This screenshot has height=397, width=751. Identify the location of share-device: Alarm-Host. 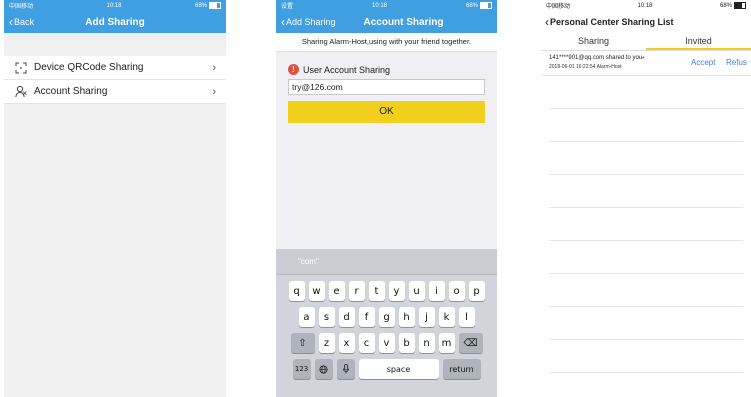
(609, 67).